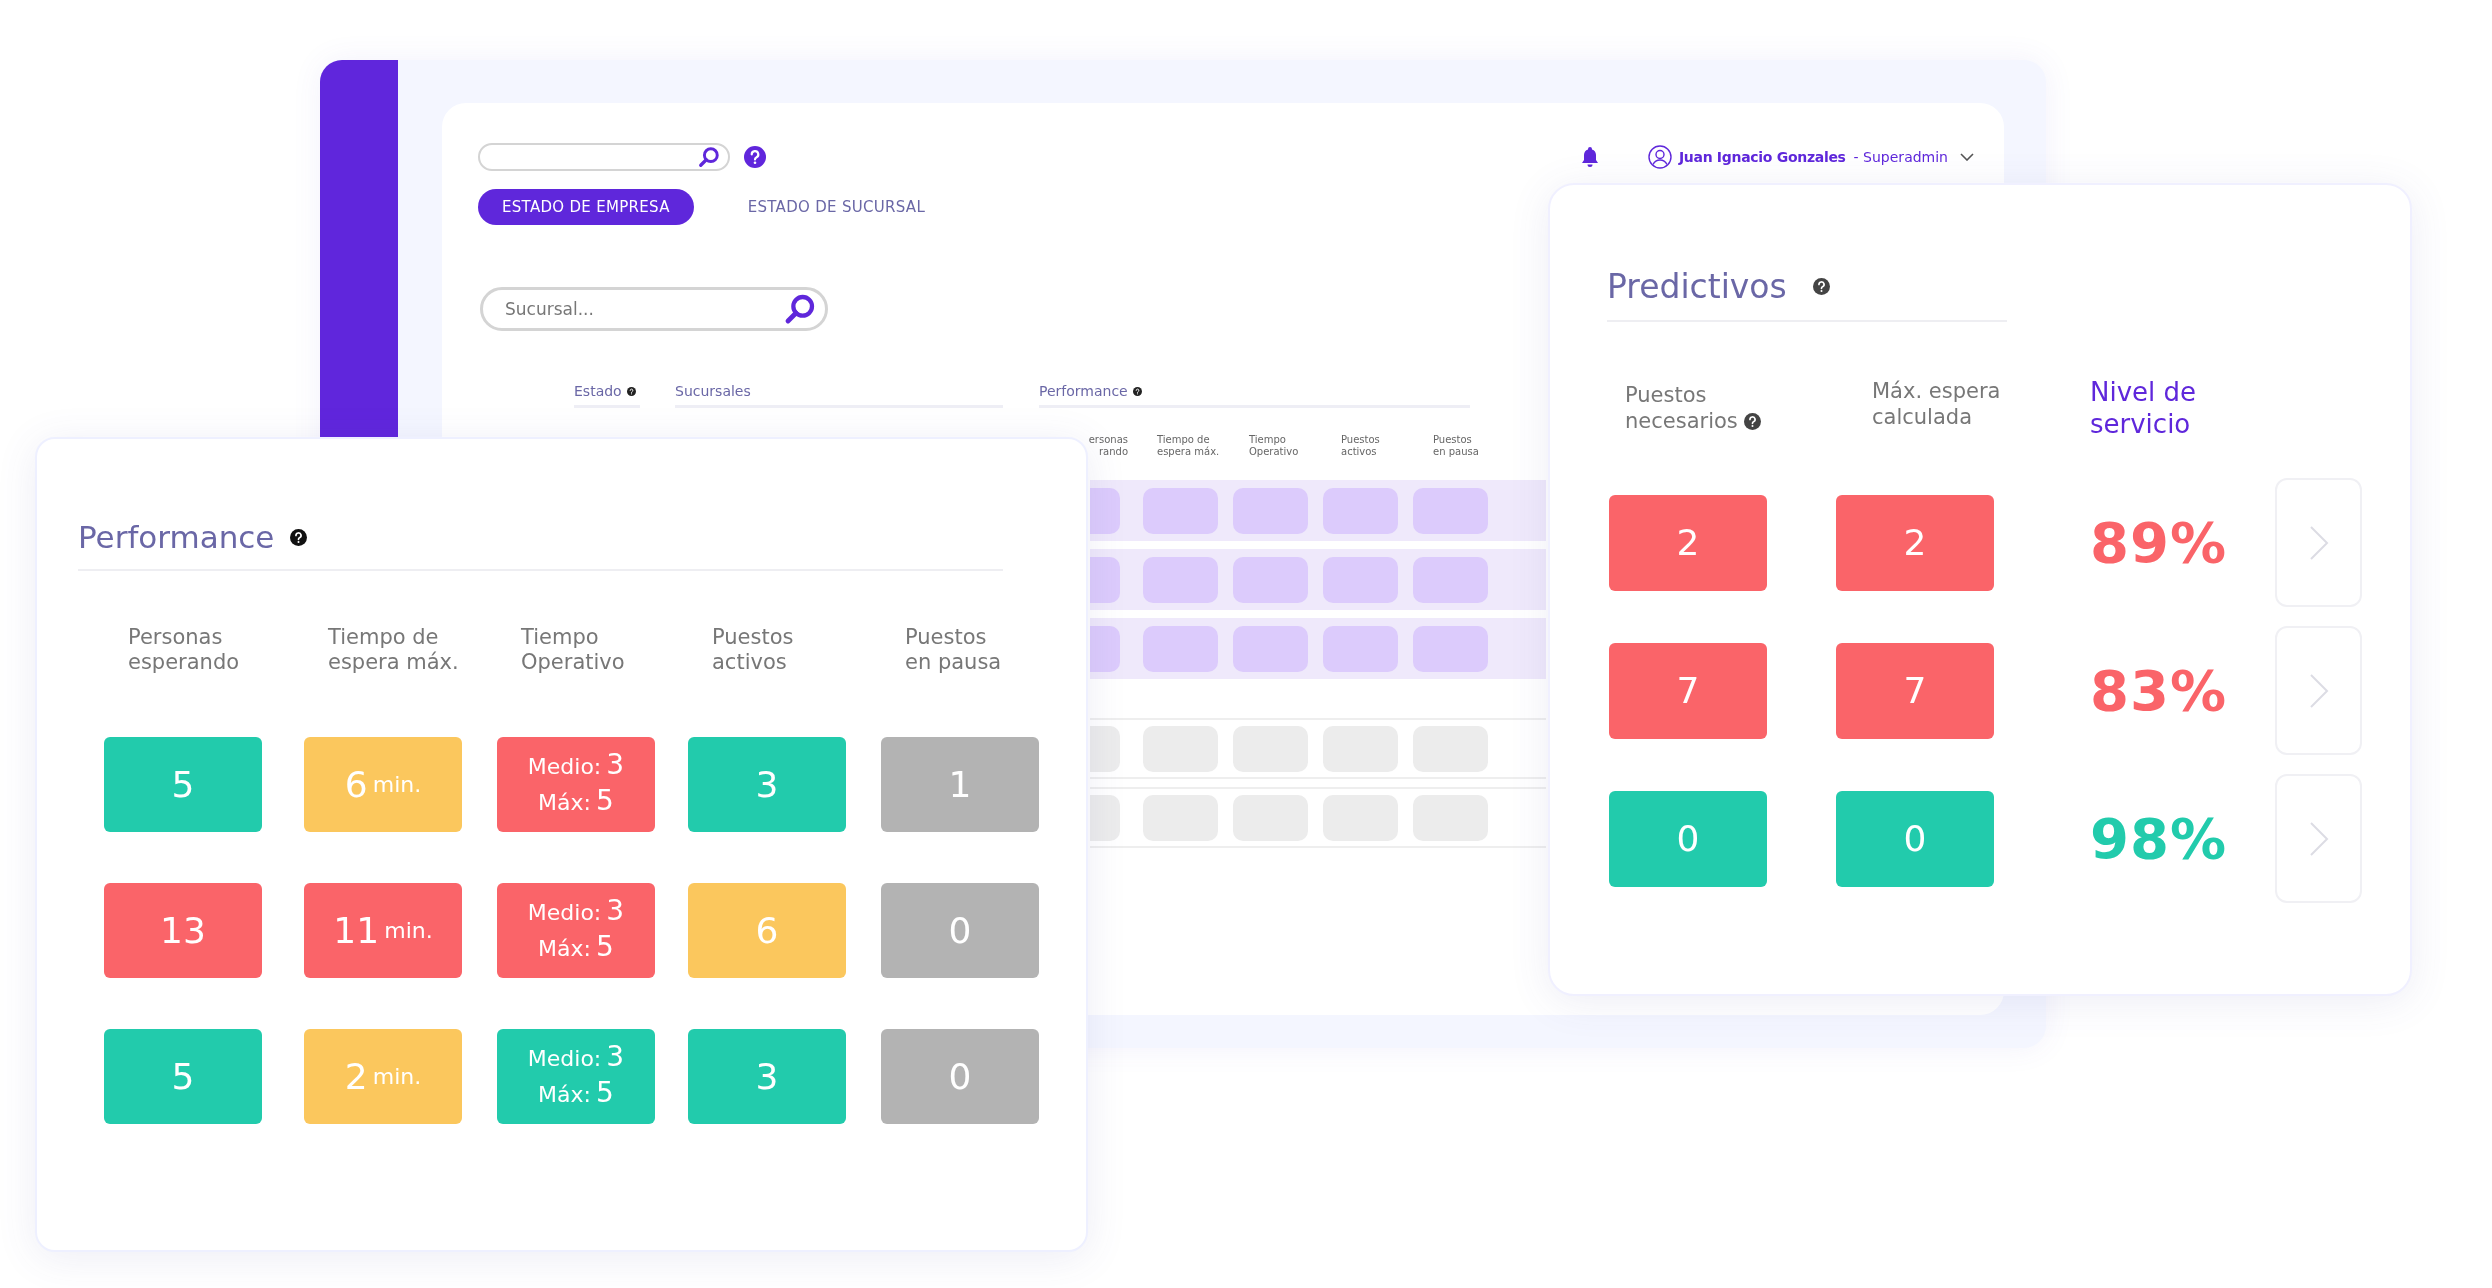  What do you see at coordinates (184, 650) in the screenshot?
I see `column-header: Personas esperando` at bounding box center [184, 650].